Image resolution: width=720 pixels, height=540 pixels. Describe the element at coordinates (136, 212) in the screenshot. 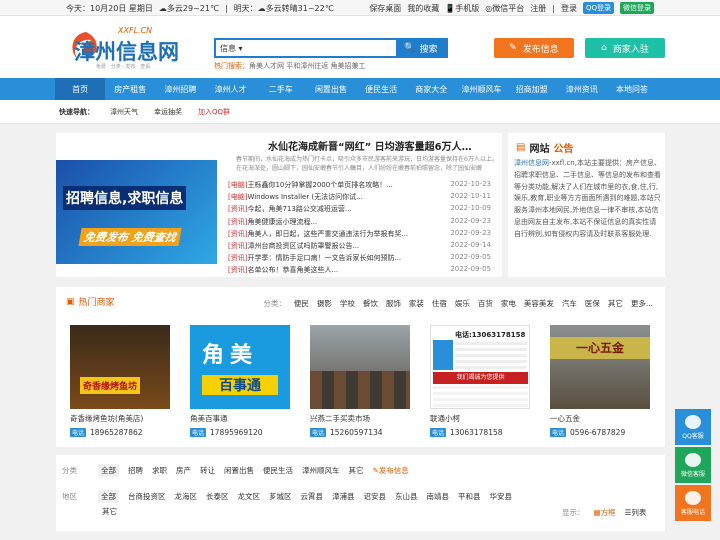

I see `recruit-banner: 招聘信息,求职信息 免费发布 免费查找` at that location.